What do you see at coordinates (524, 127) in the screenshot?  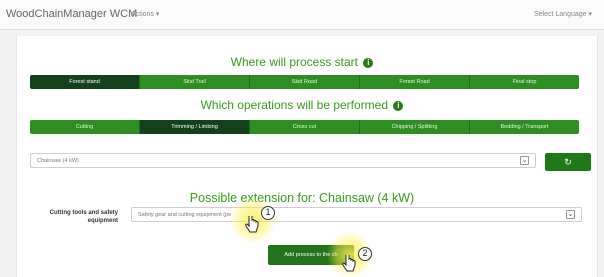 I see `operation-bedding-transport: Bedding / Transport` at bounding box center [524, 127].